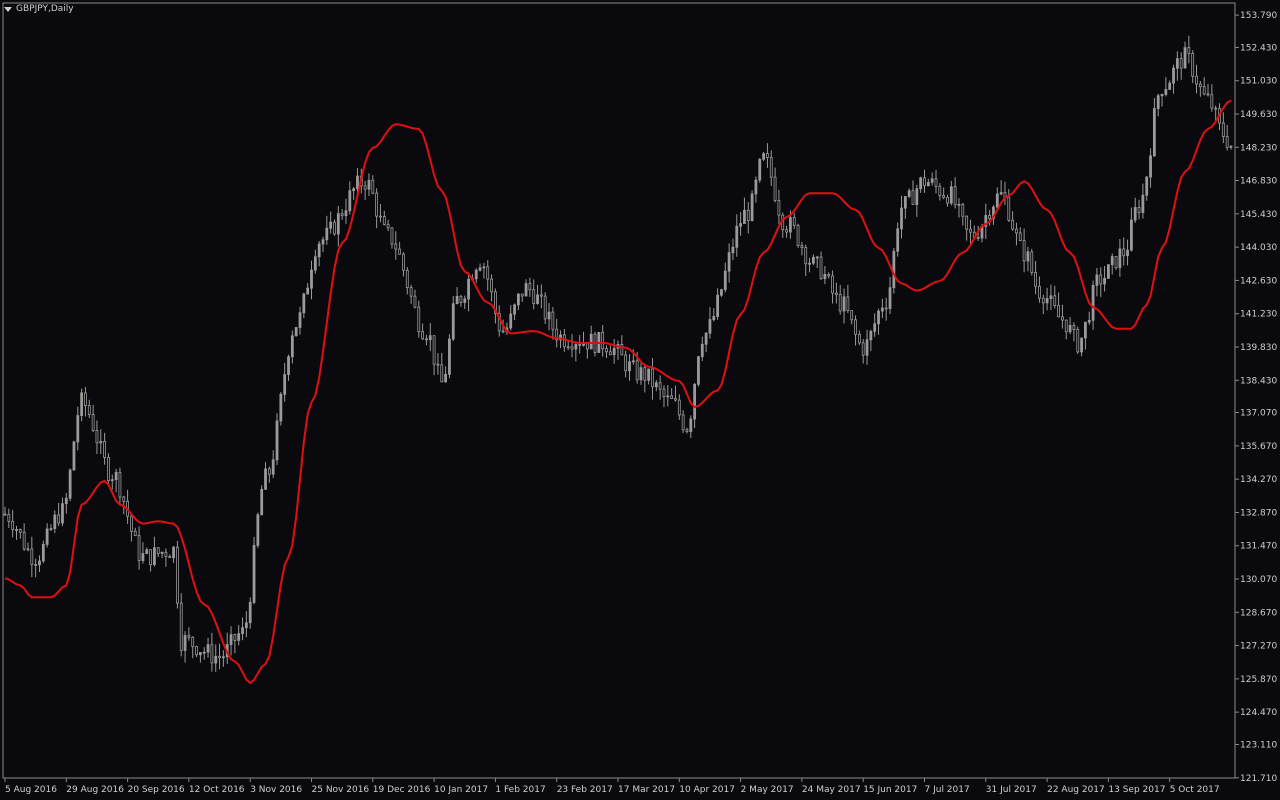 This screenshot has width=1280, height=800. What do you see at coordinates (1258, 580) in the screenshot?
I see `price-tick-label: 130.070` at bounding box center [1258, 580].